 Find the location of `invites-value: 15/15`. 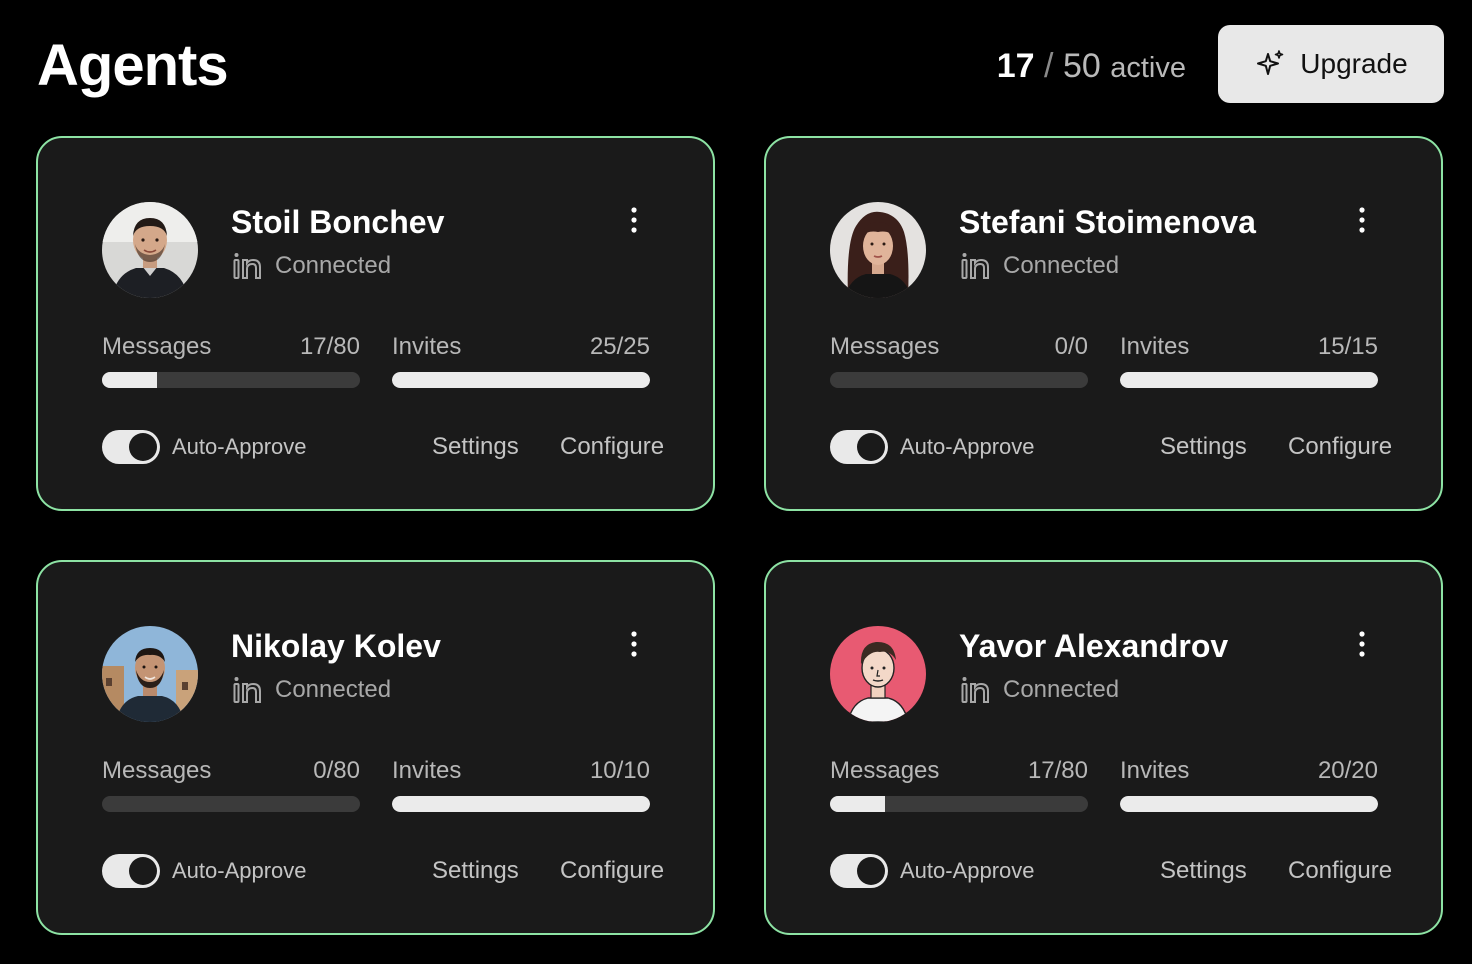

invites-value: 15/15 is located at coordinates (1347, 346).